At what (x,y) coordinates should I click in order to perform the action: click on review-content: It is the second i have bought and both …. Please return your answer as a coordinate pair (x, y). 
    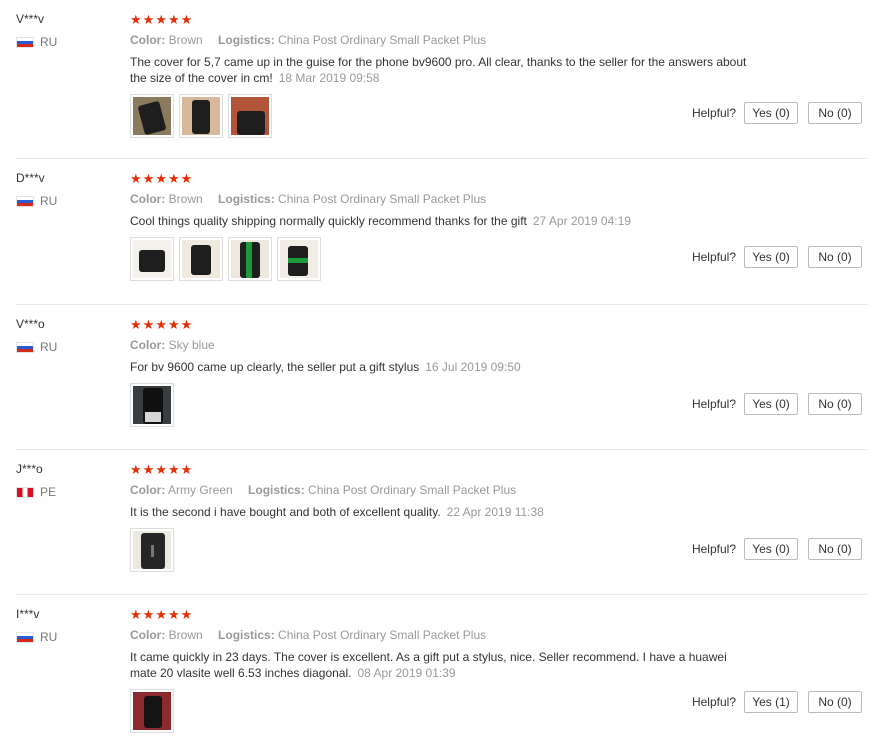
    Looking at the image, I should click on (285, 512).